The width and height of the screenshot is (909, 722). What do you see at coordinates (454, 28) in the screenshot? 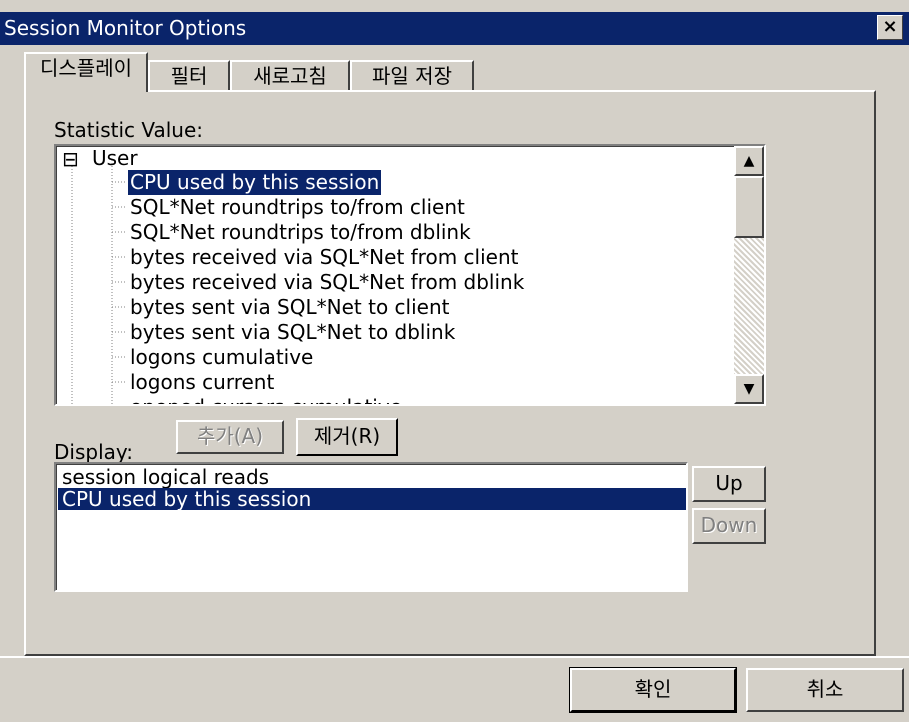
I see `title-bar: Session Monitor Options ×` at bounding box center [454, 28].